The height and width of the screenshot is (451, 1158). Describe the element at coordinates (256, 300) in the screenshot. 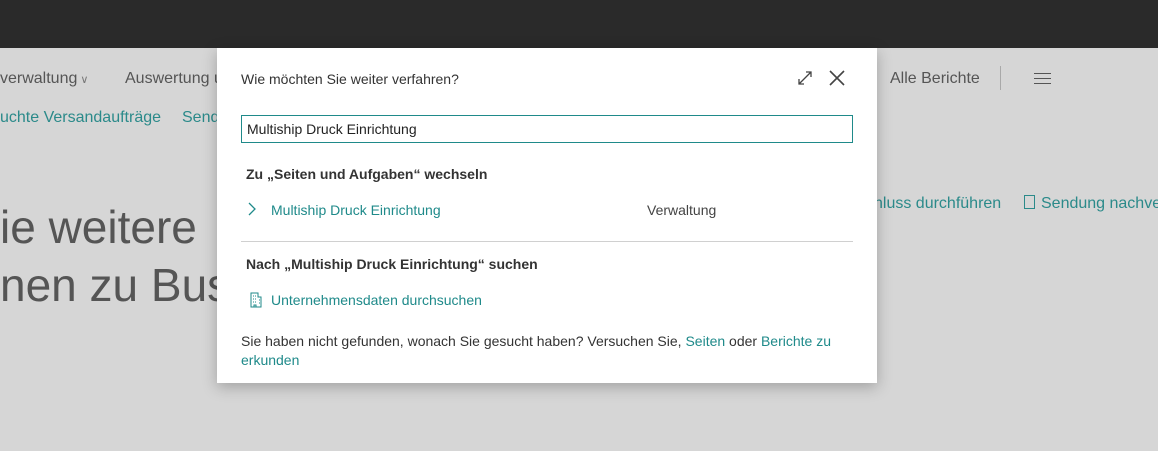

I see `building-icon` at that location.